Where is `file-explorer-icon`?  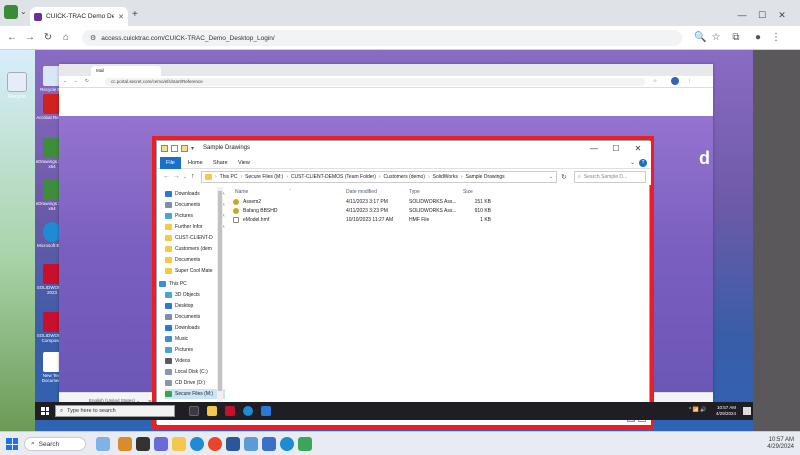 file-explorer-icon is located at coordinates (179, 444).